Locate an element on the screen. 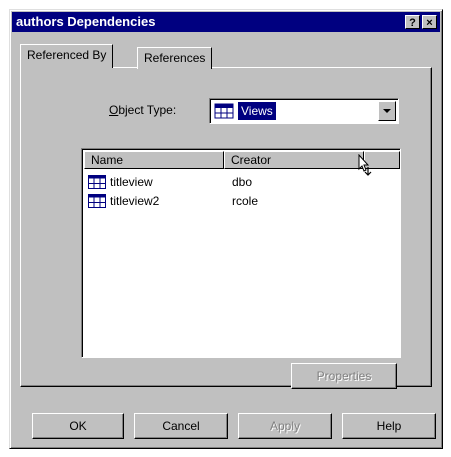 The height and width of the screenshot is (457, 451). help-button: Help is located at coordinates (389, 426).